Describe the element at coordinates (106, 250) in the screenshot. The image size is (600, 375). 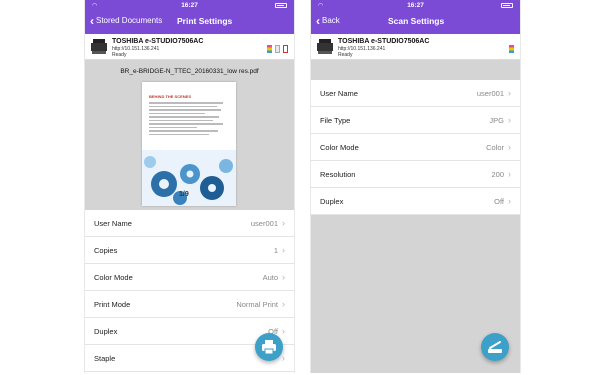
I see `setting-label: Copies` at that location.